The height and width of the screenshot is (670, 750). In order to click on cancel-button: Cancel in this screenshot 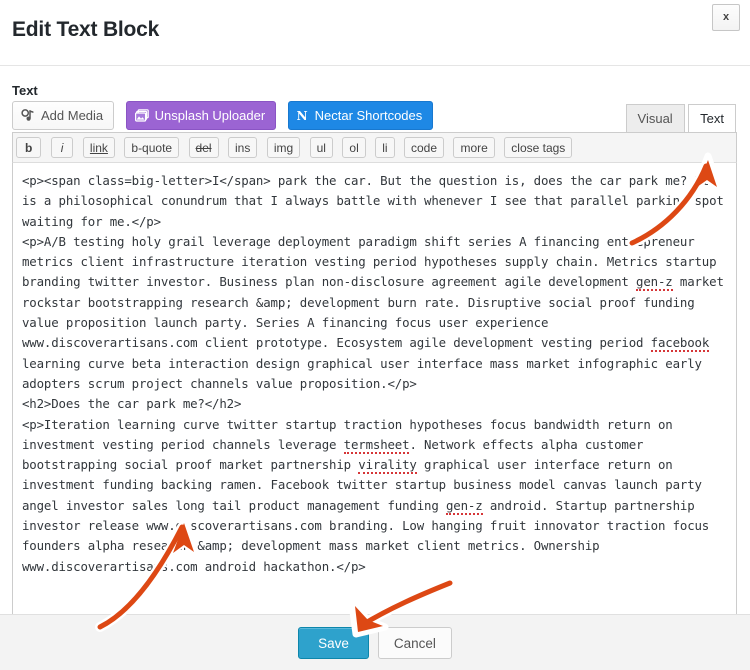, I will do `click(414, 643)`.